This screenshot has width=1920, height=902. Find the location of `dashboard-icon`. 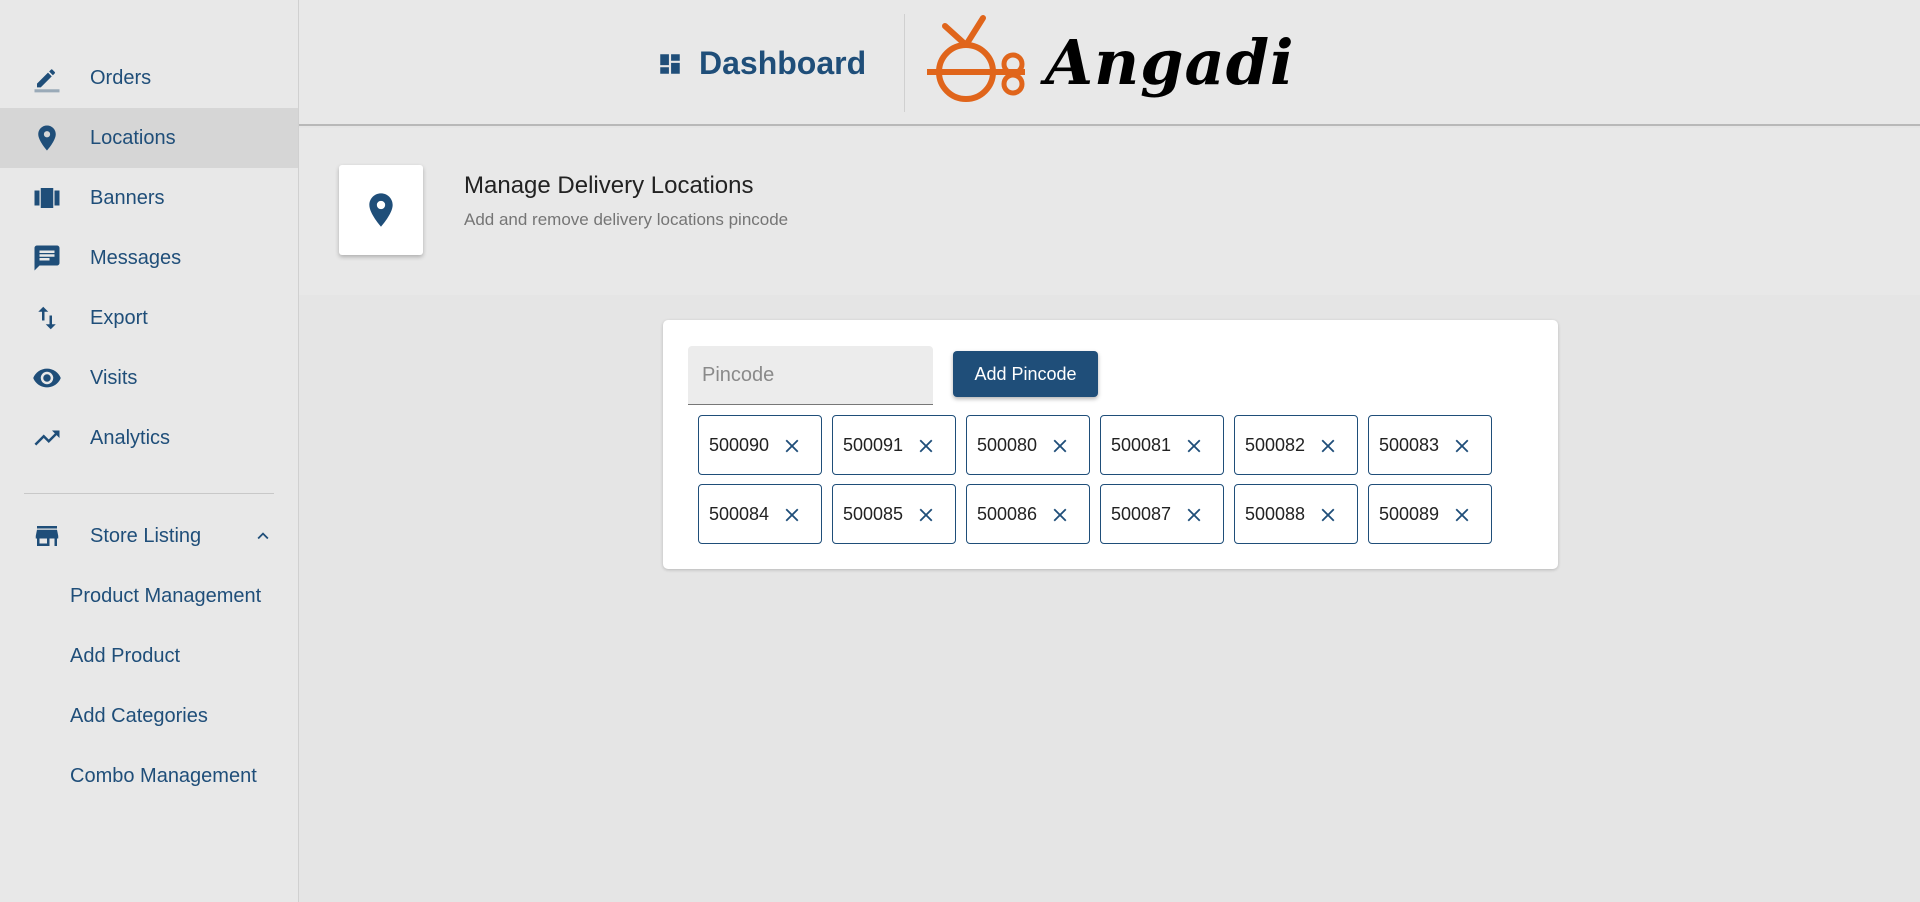

dashboard-icon is located at coordinates (670, 63).